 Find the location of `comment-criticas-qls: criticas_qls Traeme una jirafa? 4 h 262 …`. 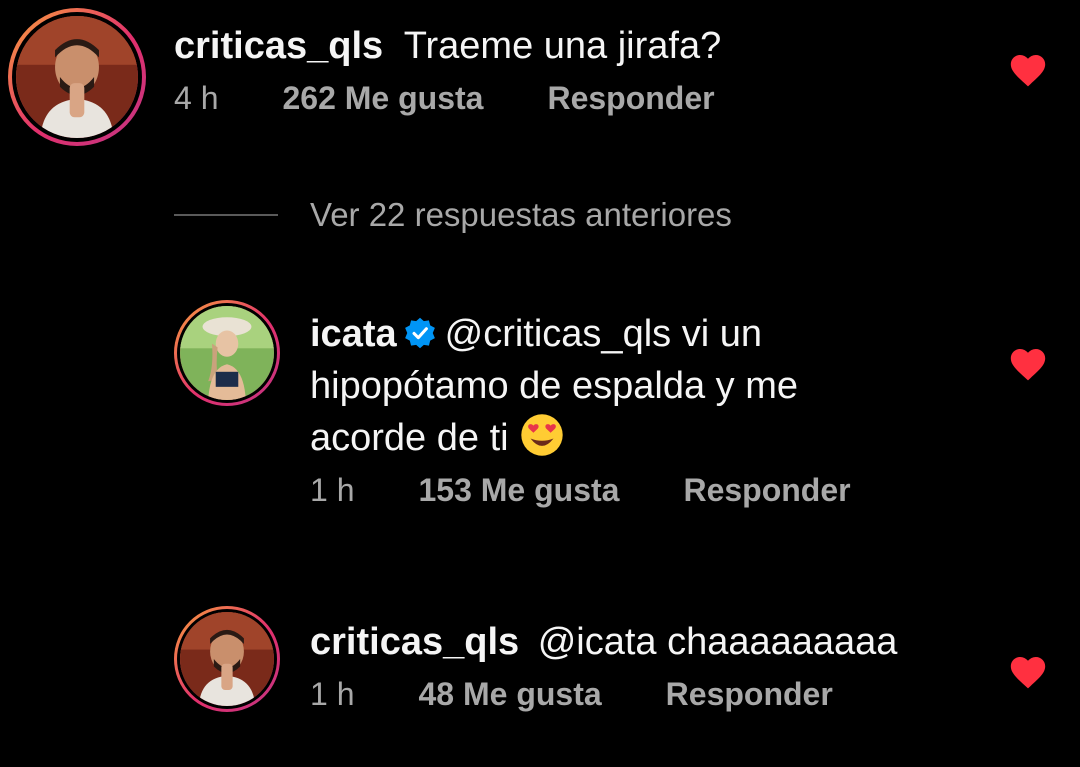

comment-criticas-qls: criticas_qls Traeme una jirafa? 4 h 262 … is located at coordinates (364, 77).